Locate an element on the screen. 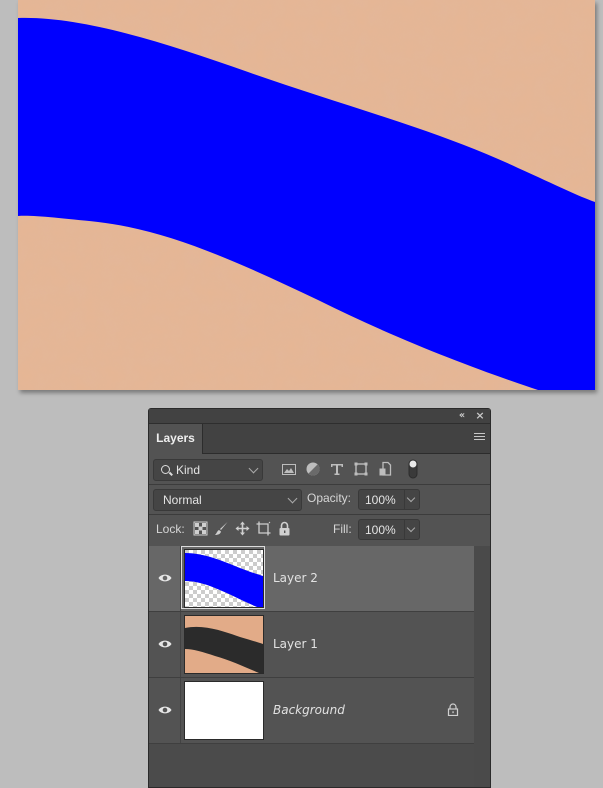 The width and height of the screenshot is (603, 788). adjustment-layer-filter-icon is located at coordinates (313, 469).